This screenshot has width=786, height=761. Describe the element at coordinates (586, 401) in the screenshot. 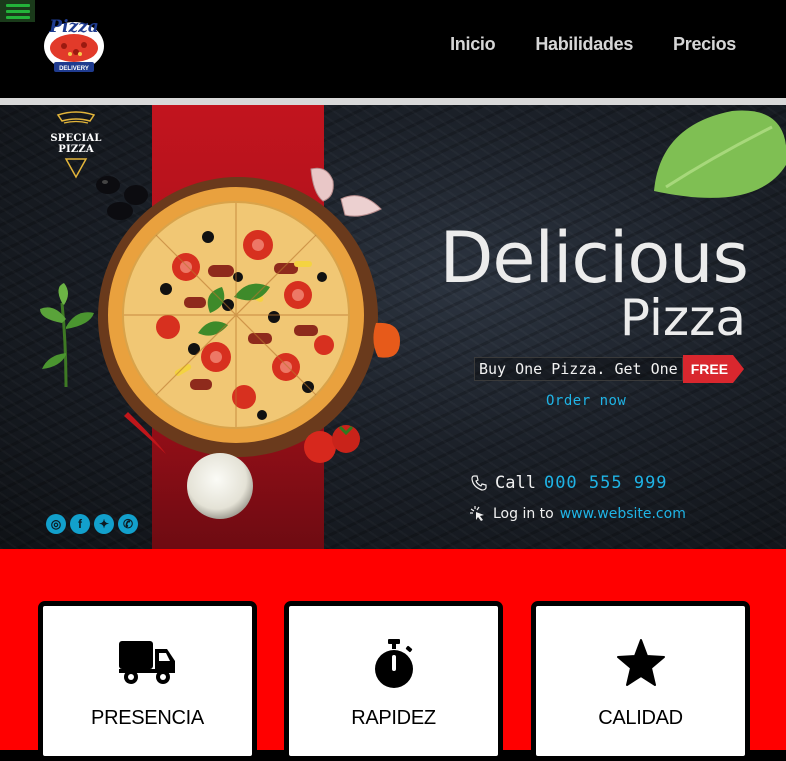

I see `order-now-link: Order now` at that location.